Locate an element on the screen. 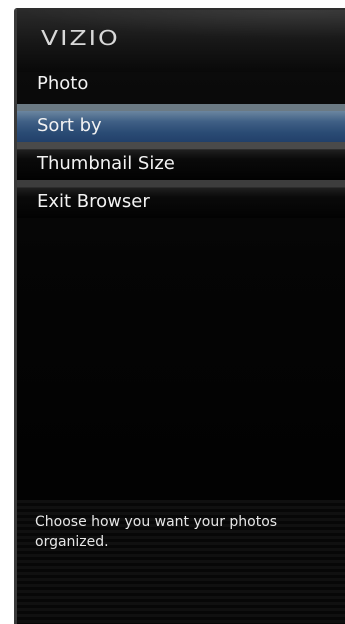 The width and height of the screenshot is (345, 624). brand-header: VIZIO is located at coordinates (181, 41).